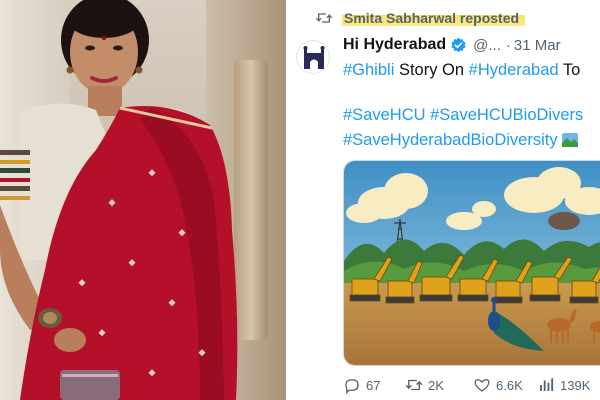 Image resolution: width=600 pixels, height=400 pixels. I want to click on text-segment: Story On, so click(431, 70).